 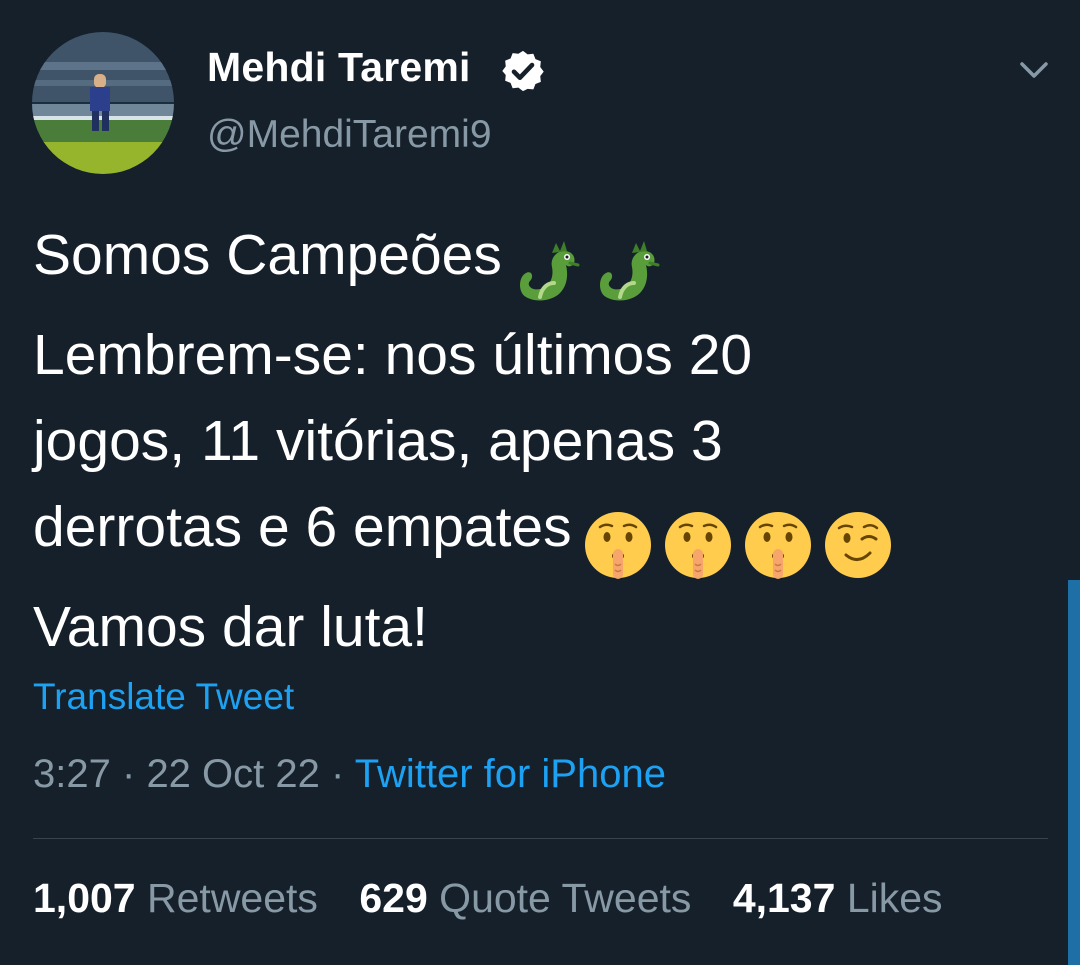 What do you see at coordinates (339, 67) in the screenshot?
I see `display-name: Mehdi Taremi` at bounding box center [339, 67].